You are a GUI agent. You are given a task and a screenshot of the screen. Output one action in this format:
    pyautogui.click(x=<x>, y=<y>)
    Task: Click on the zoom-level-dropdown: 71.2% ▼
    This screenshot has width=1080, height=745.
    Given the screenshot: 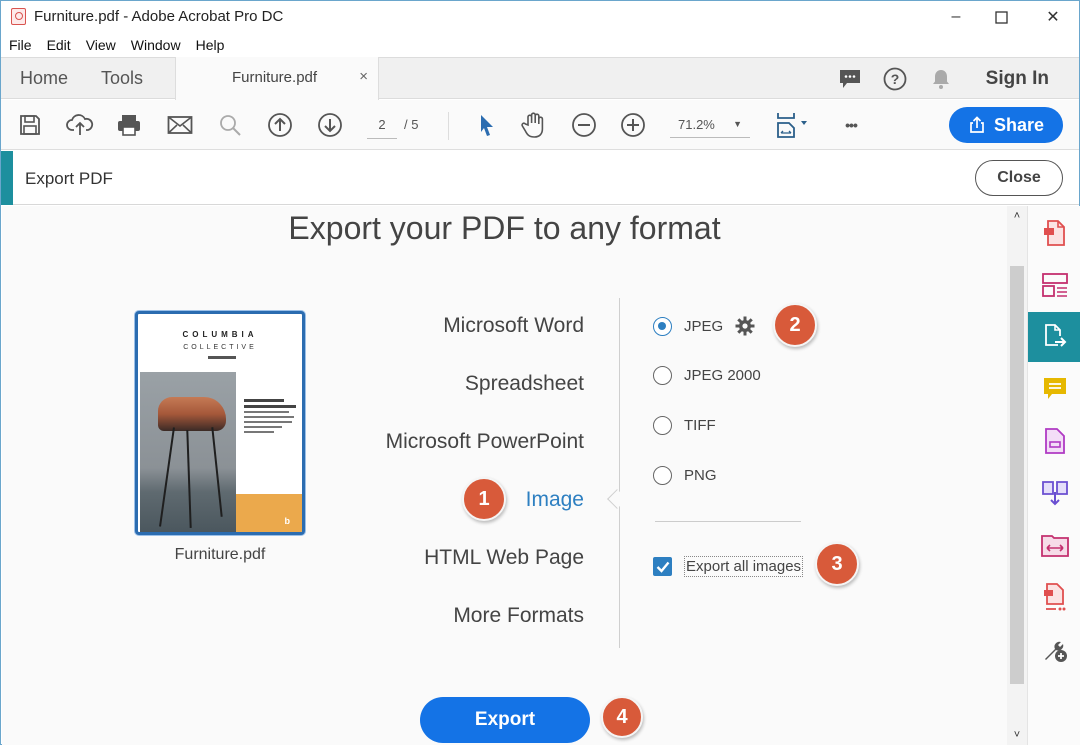 What is the action you would take?
    pyautogui.click(x=710, y=126)
    